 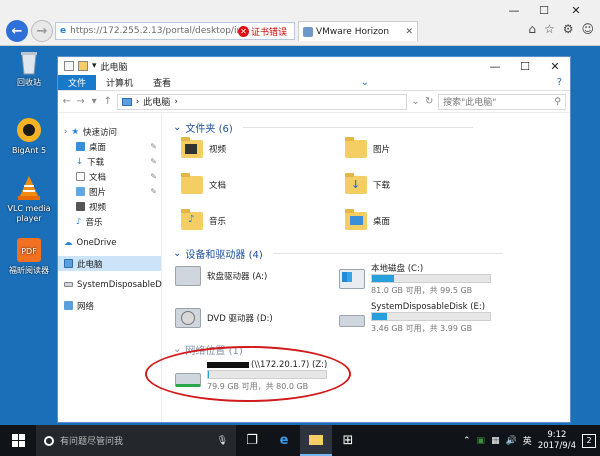 I want to click on close-button: ✕, so click(x=576, y=10).